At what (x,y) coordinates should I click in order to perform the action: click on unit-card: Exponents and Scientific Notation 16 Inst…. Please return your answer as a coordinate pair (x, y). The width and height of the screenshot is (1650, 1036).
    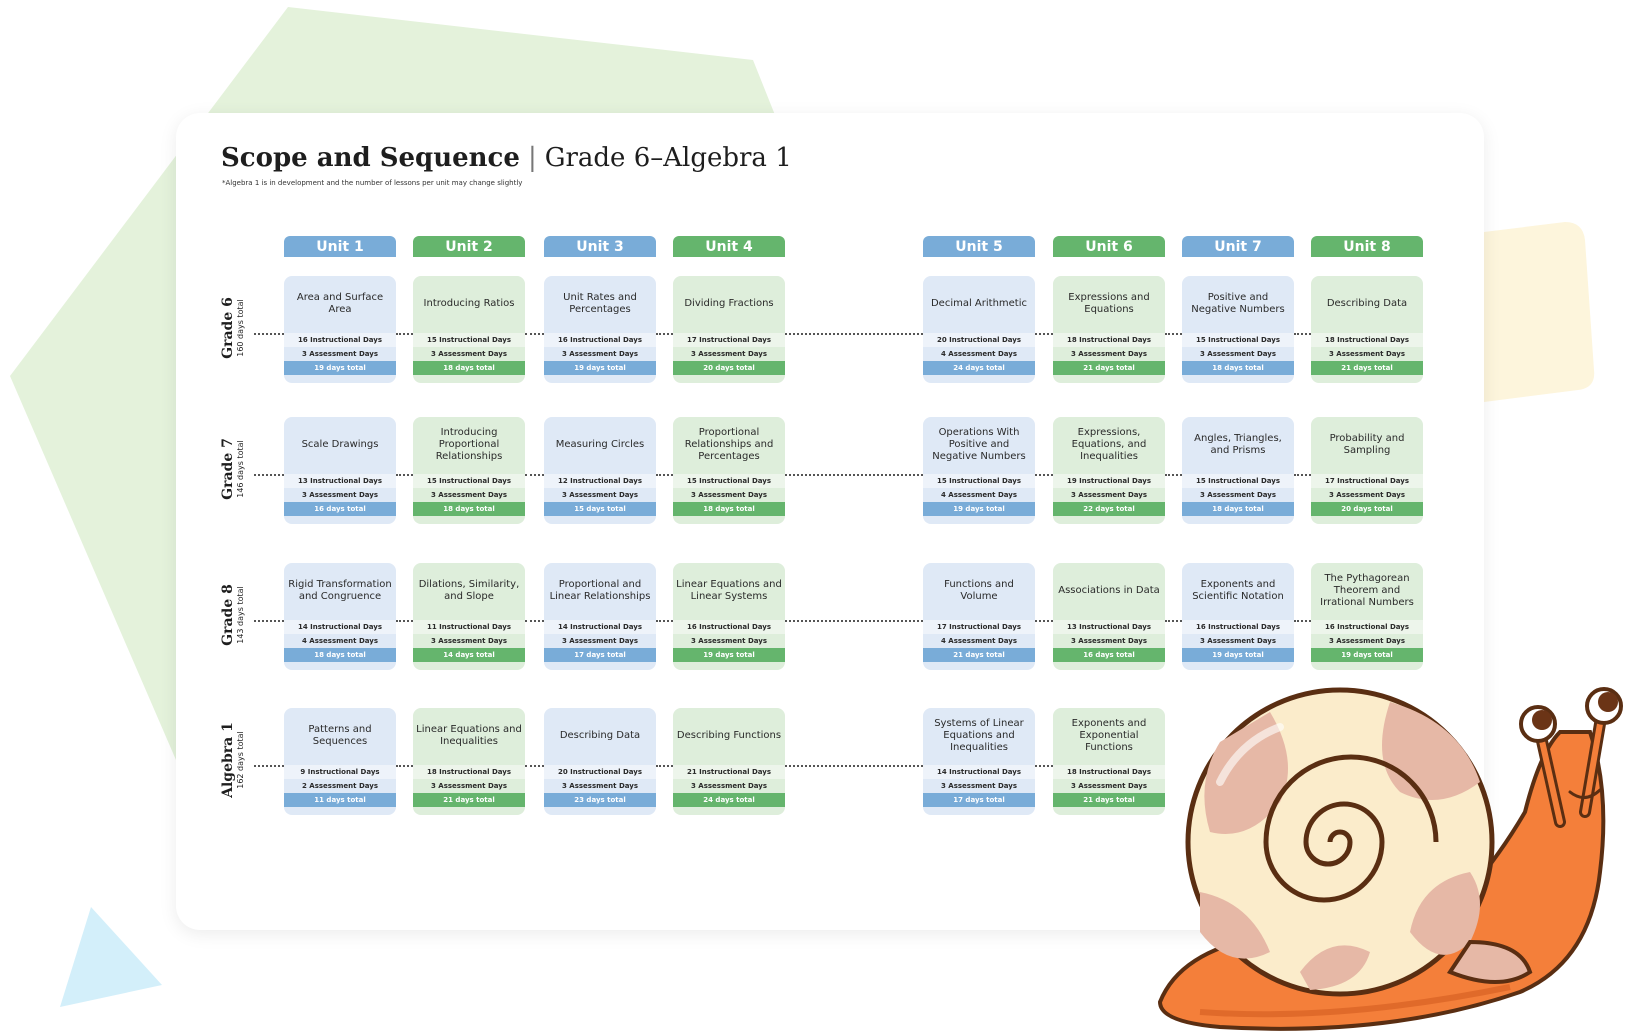
    Looking at the image, I should click on (1238, 616).